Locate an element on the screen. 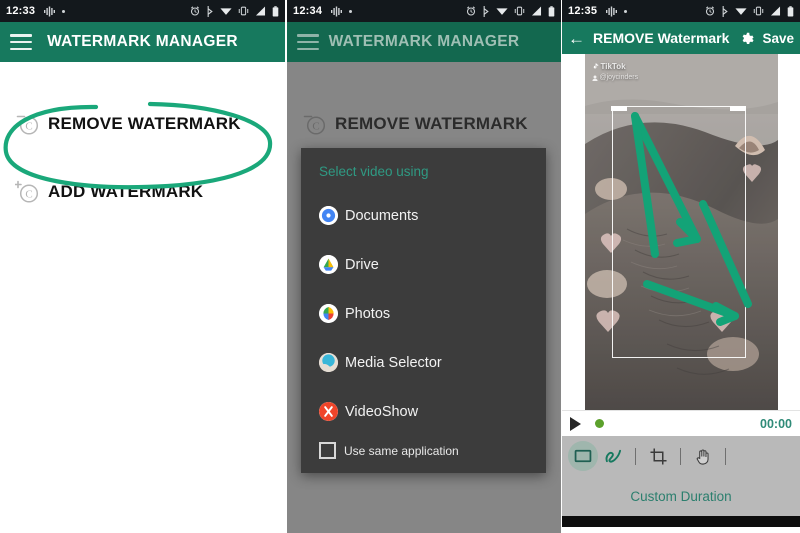 Image resolution: width=800 pixels, height=533 pixels. watermark-brand: TikTok is located at coordinates (613, 66).